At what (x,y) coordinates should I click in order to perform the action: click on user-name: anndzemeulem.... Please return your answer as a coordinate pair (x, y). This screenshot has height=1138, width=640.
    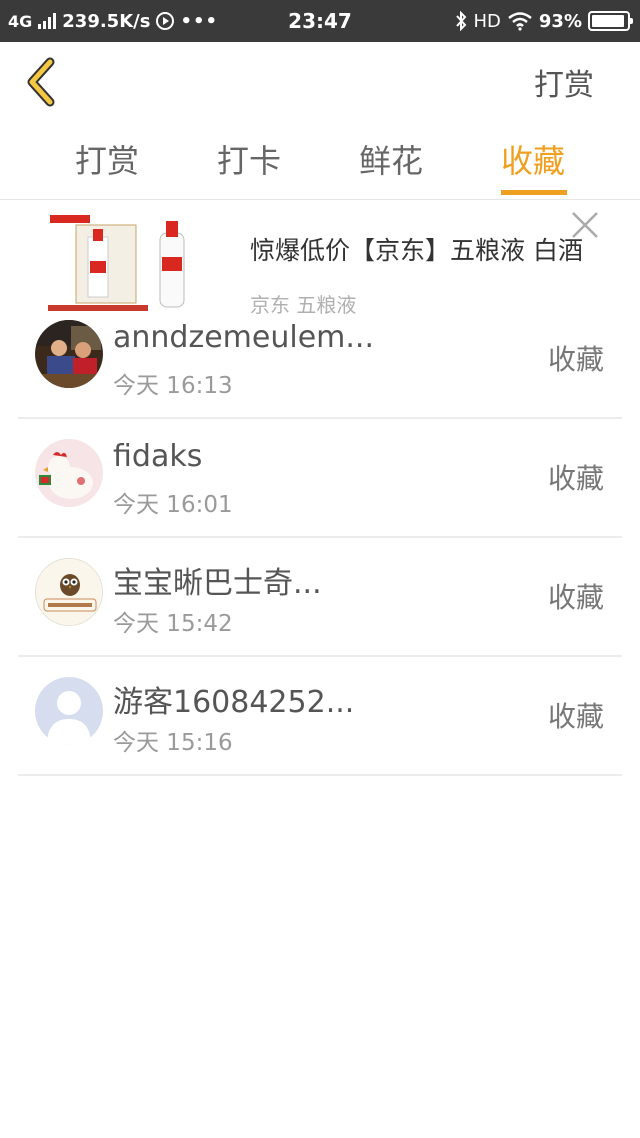
    Looking at the image, I should click on (243, 337).